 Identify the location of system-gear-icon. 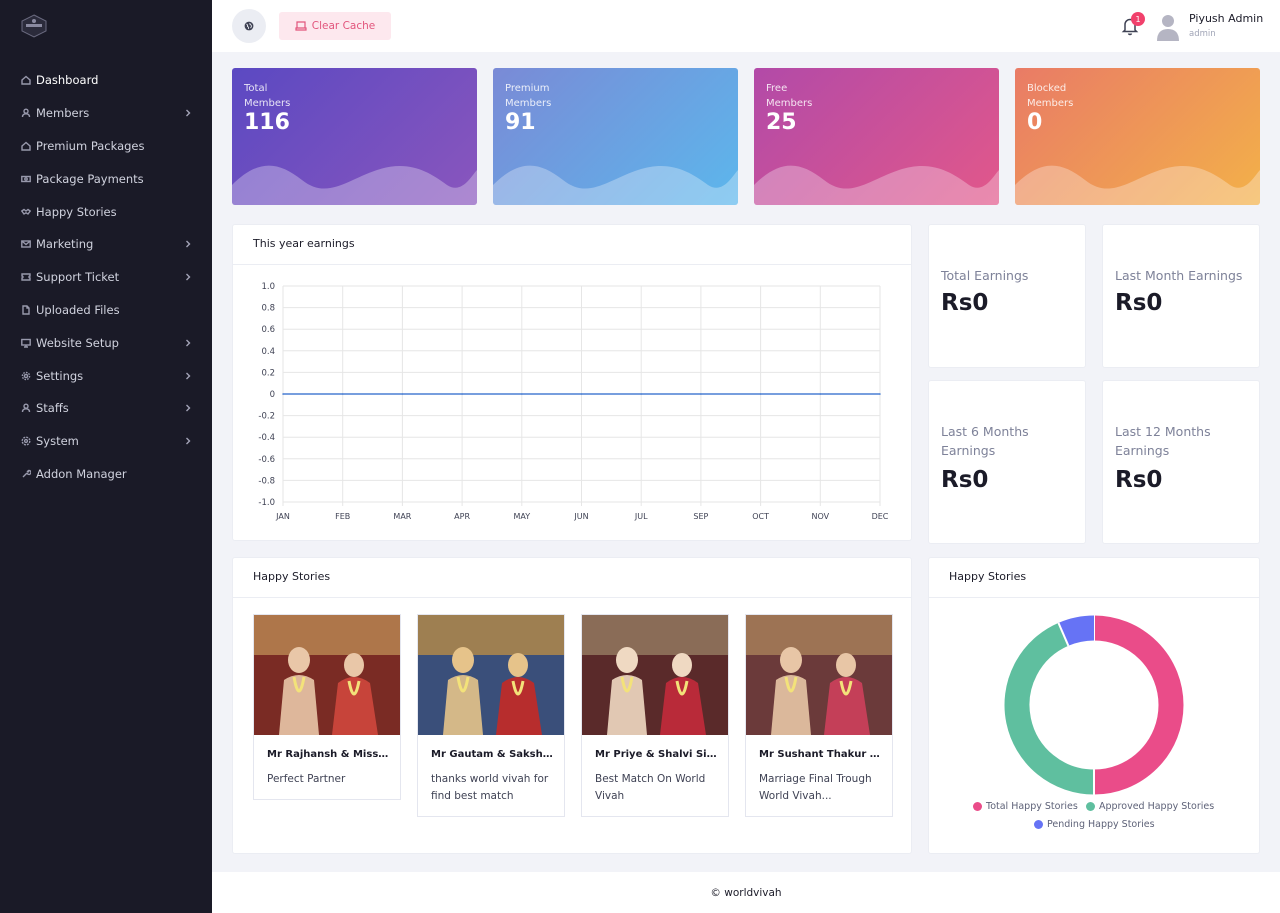
(25, 441).